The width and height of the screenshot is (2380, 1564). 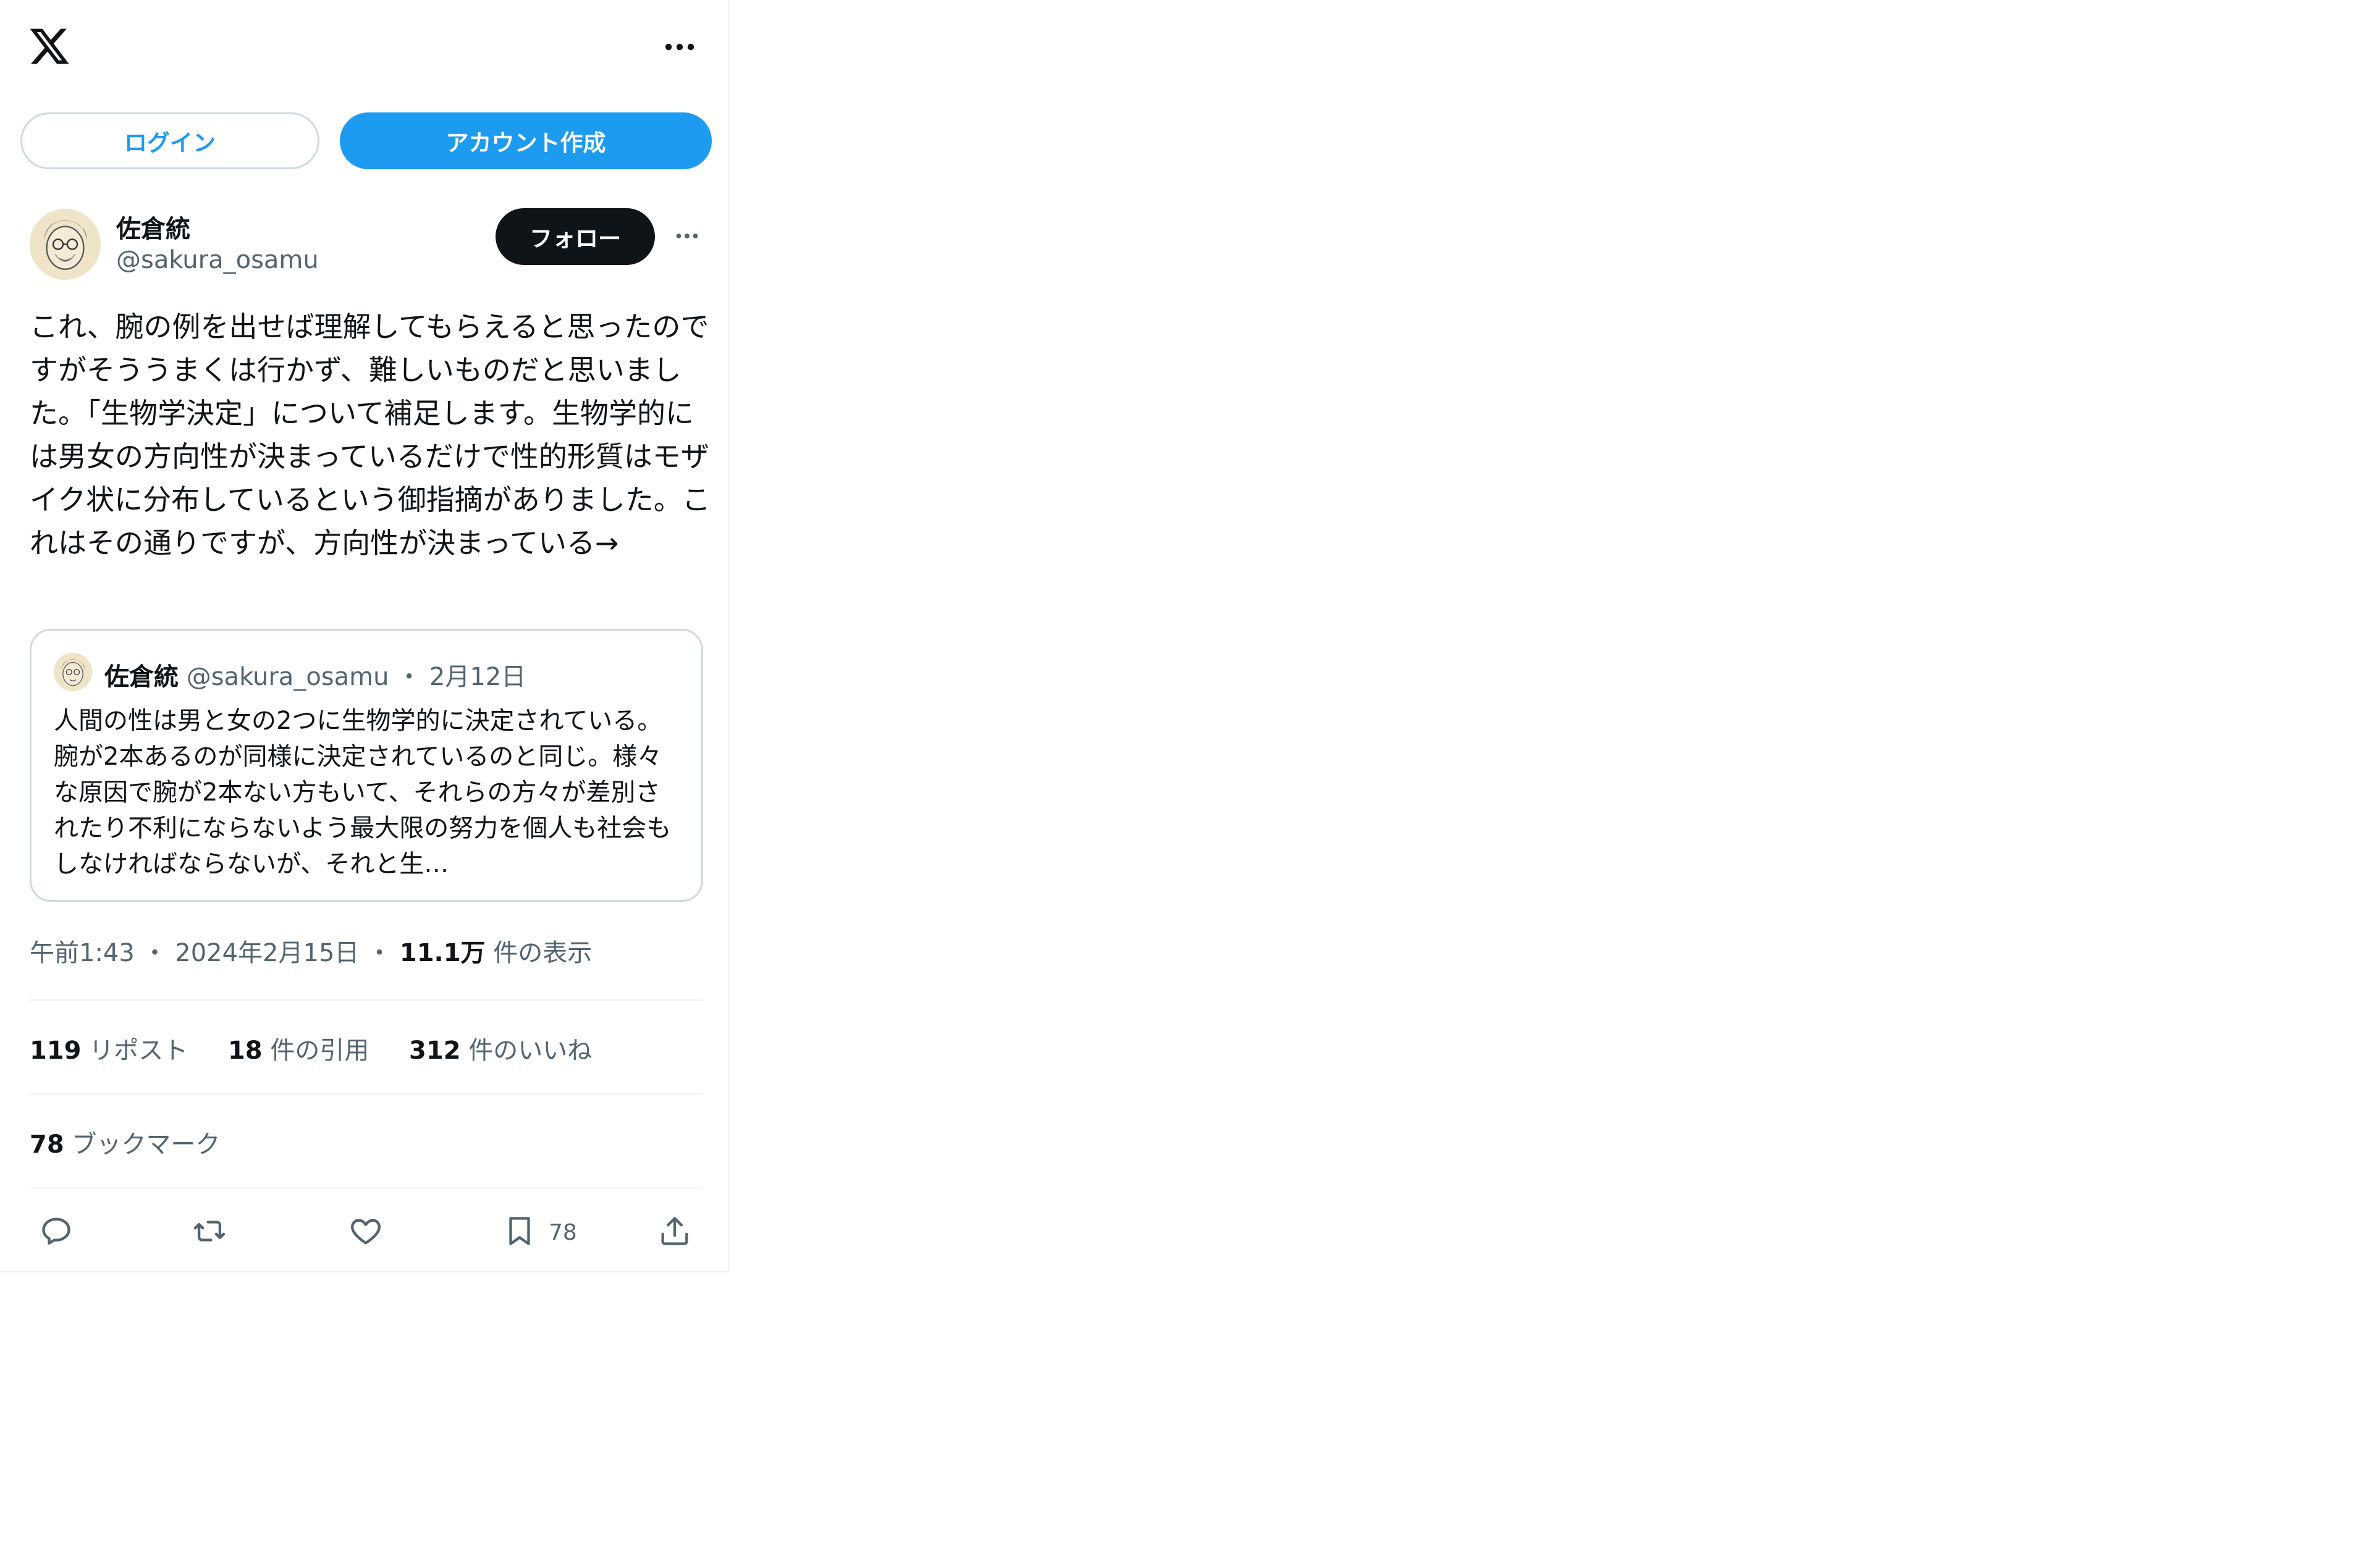 I want to click on retweet-button, so click(x=210, y=1232).